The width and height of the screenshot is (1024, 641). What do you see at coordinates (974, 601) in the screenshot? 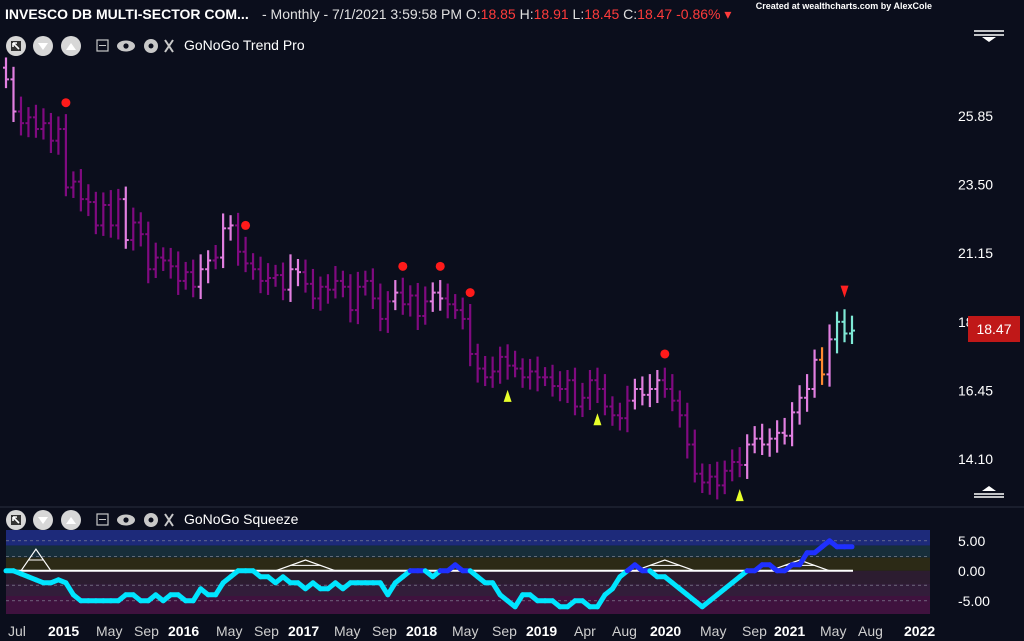
I see `squeeze-y-tick-label: -5.00` at bounding box center [974, 601].